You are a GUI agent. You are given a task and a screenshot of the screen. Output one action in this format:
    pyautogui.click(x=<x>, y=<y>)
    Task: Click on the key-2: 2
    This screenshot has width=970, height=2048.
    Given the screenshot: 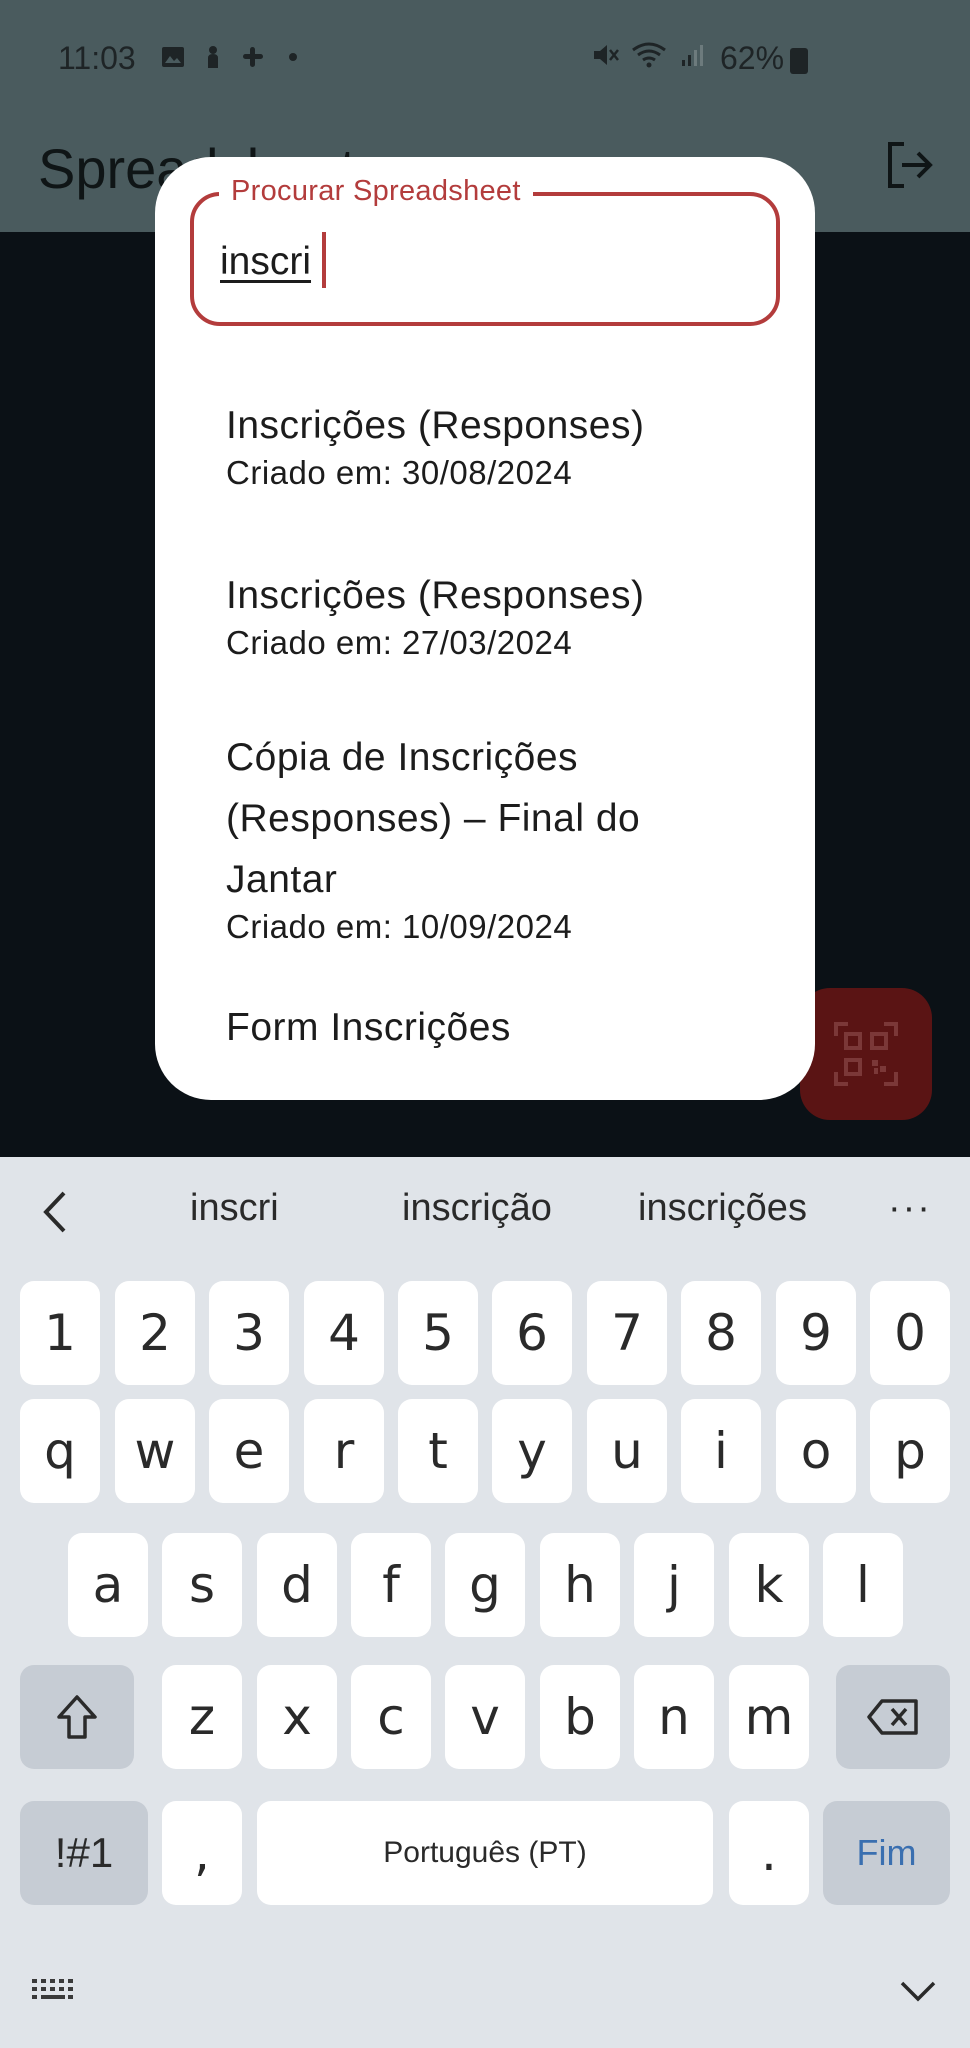 What is the action you would take?
    pyautogui.click(x=155, y=1333)
    